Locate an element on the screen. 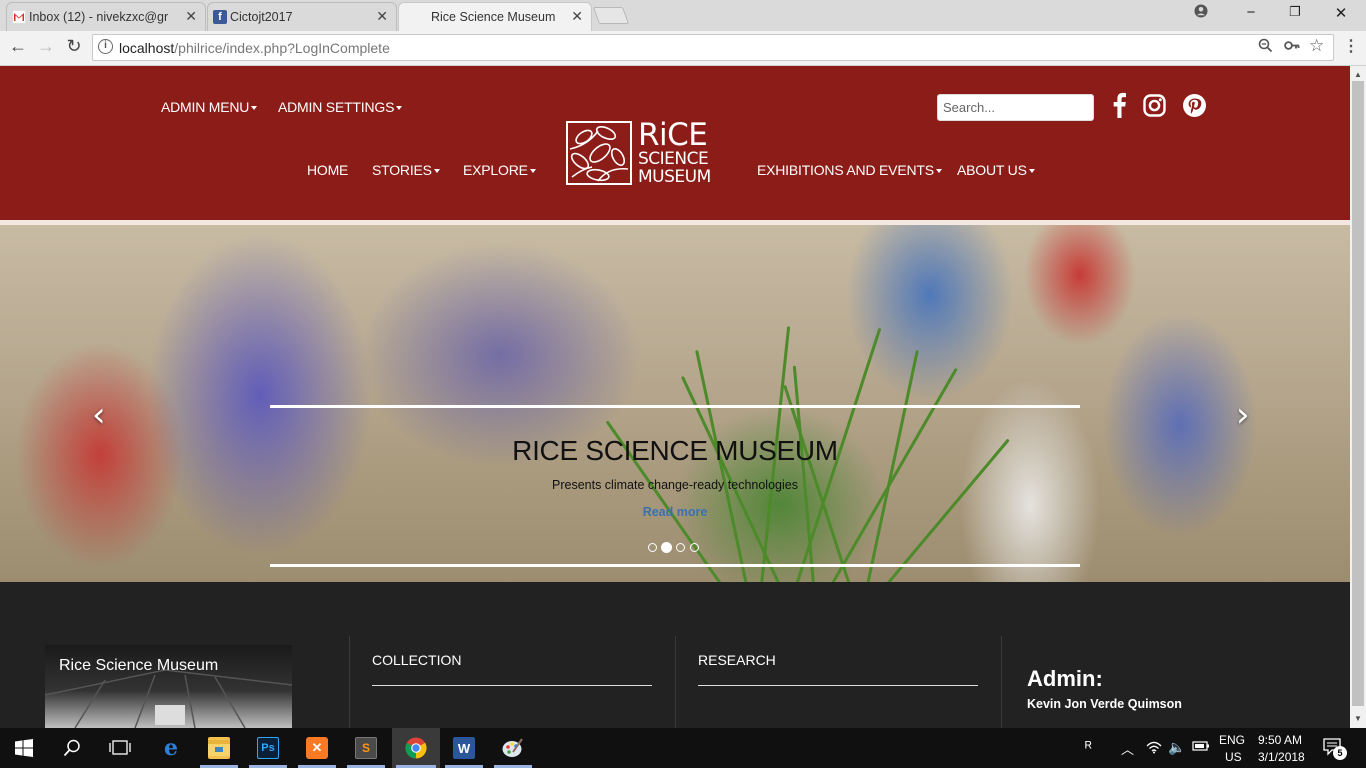 Image resolution: width=1366 pixels, height=768 pixels. rice-grain-logo-mark is located at coordinates (599, 153).